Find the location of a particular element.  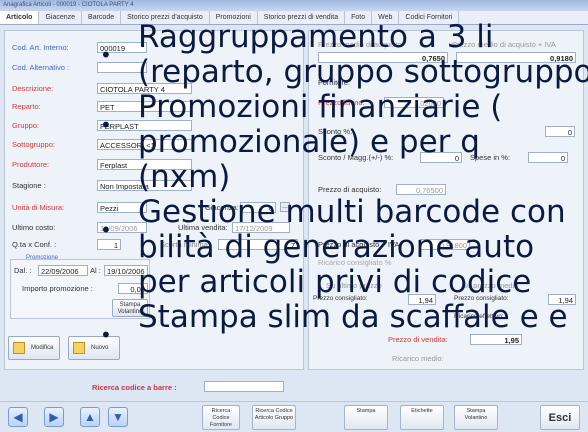

nuovo-label: Nuovo is located at coordinates (100, 348).